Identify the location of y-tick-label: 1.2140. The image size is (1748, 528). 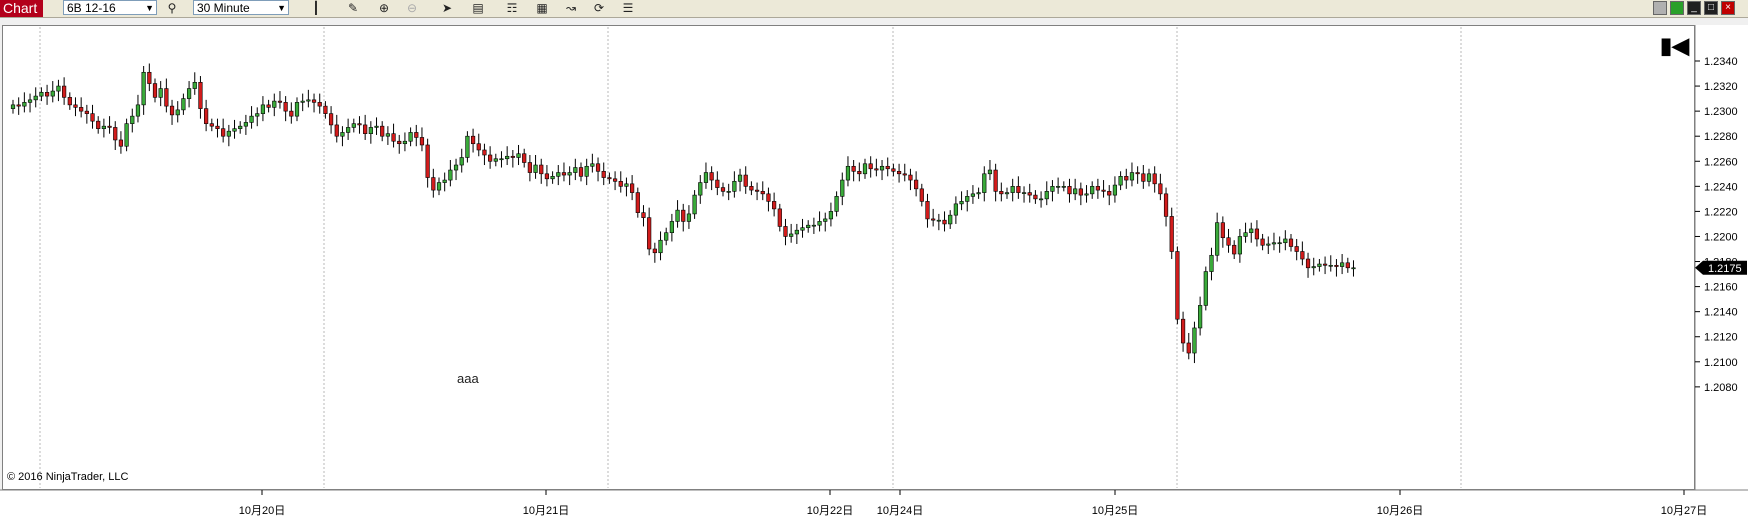
(1721, 313).